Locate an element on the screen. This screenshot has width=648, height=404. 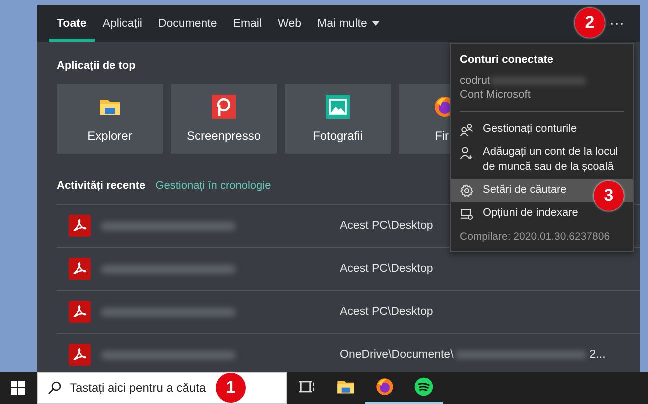
menu-item-label: Setări de căutare is located at coordinates (525, 190).